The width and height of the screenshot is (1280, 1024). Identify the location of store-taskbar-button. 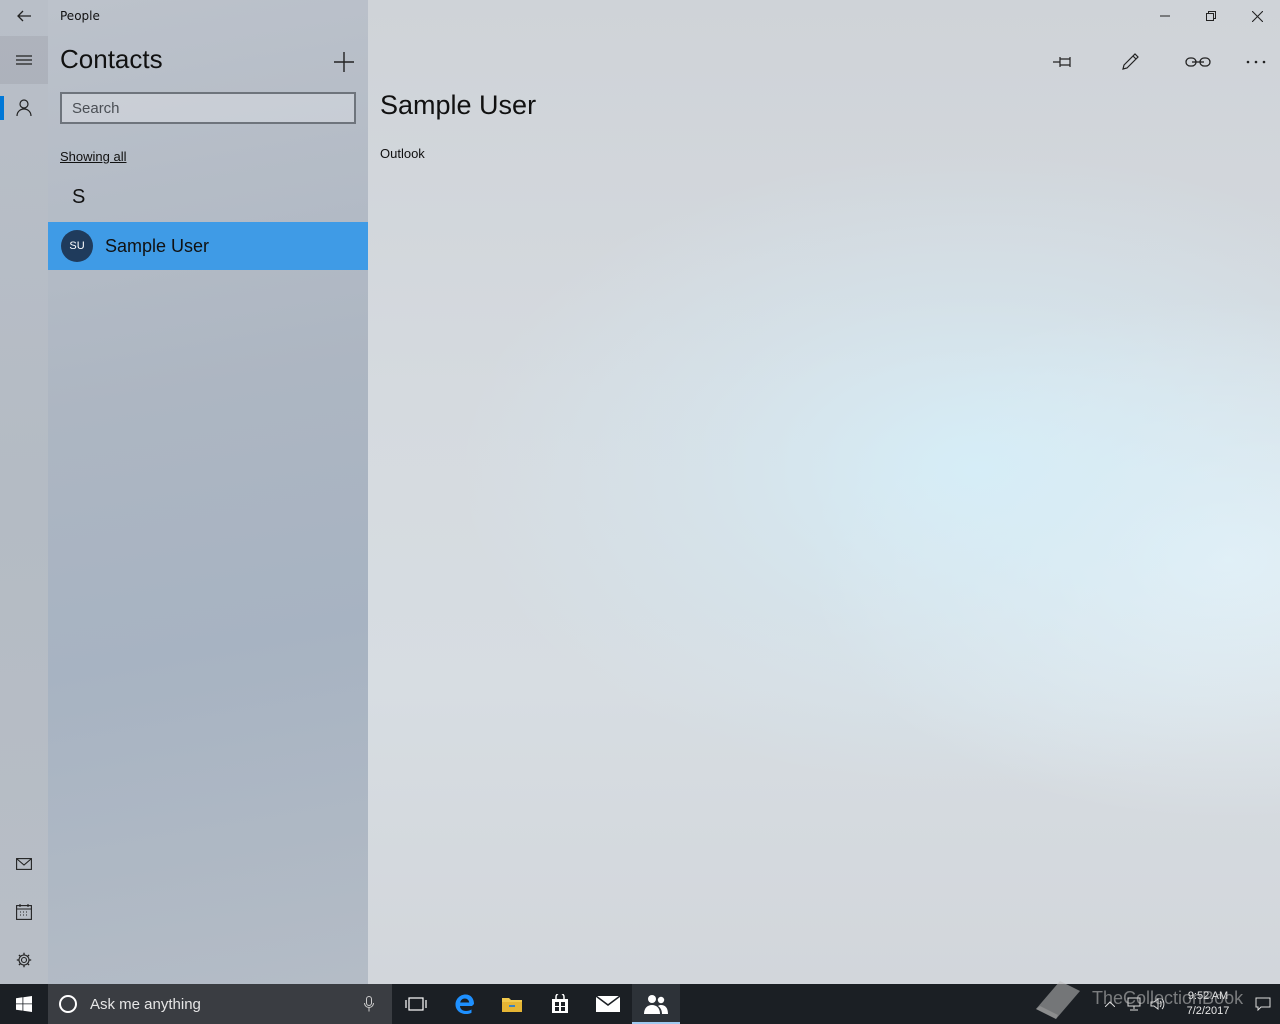
(560, 1004).